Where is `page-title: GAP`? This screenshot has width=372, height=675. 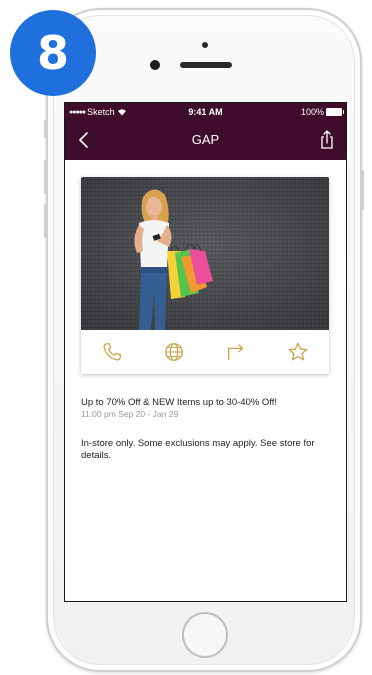 page-title: GAP is located at coordinates (205, 139).